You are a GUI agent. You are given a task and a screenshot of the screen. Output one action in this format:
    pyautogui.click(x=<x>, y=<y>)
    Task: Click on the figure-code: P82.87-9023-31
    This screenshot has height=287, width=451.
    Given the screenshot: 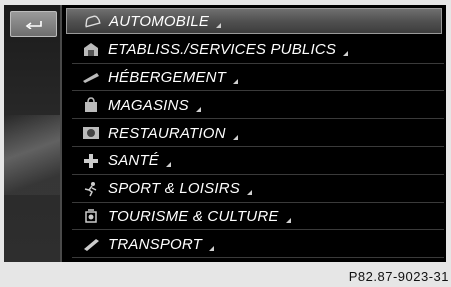 What is the action you would take?
    pyautogui.click(x=398, y=276)
    